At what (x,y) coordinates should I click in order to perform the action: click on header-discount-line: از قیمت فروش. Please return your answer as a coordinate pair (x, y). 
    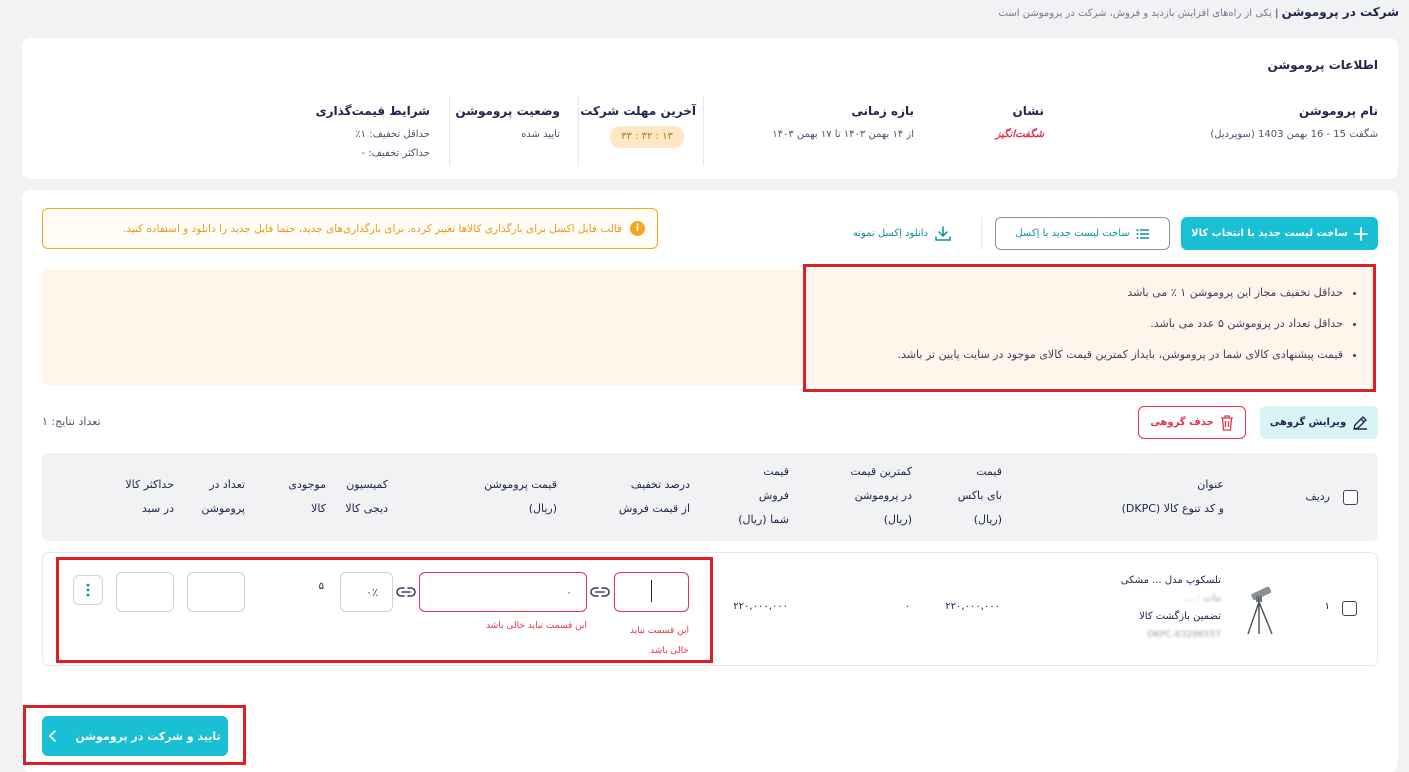
    Looking at the image, I should click on (654, 508).